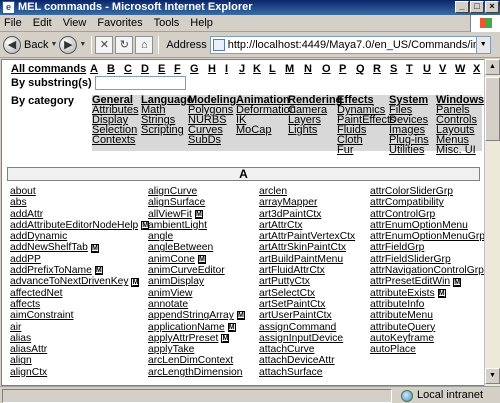 Image resolution: width=500 pixels, height=403 pixels. I want to click on letter-link: R, so click(377, 69).